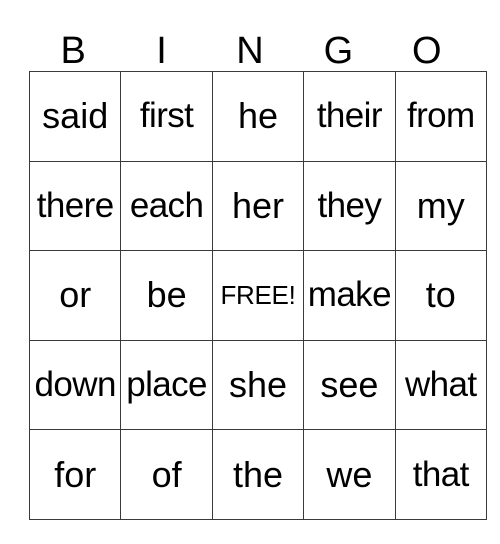 Image resolution: width=500 pixels, height=544 pixels. Describe the element at coordinates (161, 51) in the screenshot. I see `bingo-header-letter-i: I` at that location.